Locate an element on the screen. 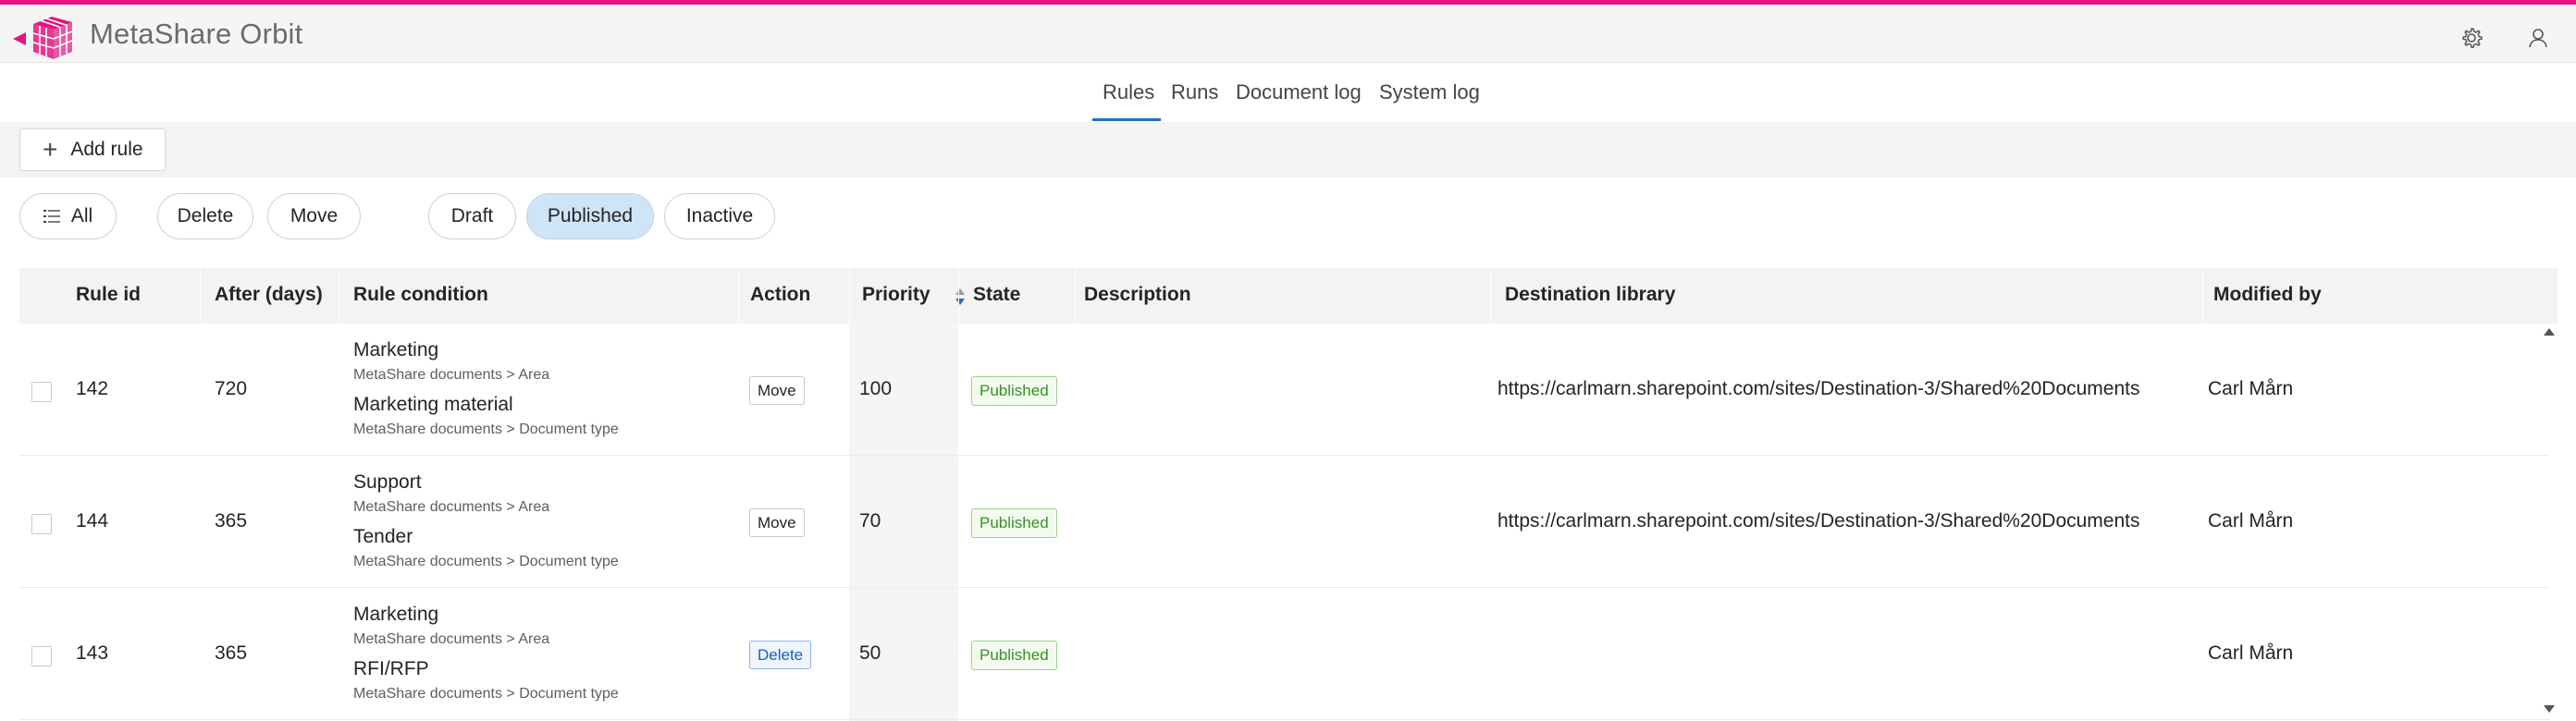  filter-draft-button: Draft is located at coordinates (472, 216).